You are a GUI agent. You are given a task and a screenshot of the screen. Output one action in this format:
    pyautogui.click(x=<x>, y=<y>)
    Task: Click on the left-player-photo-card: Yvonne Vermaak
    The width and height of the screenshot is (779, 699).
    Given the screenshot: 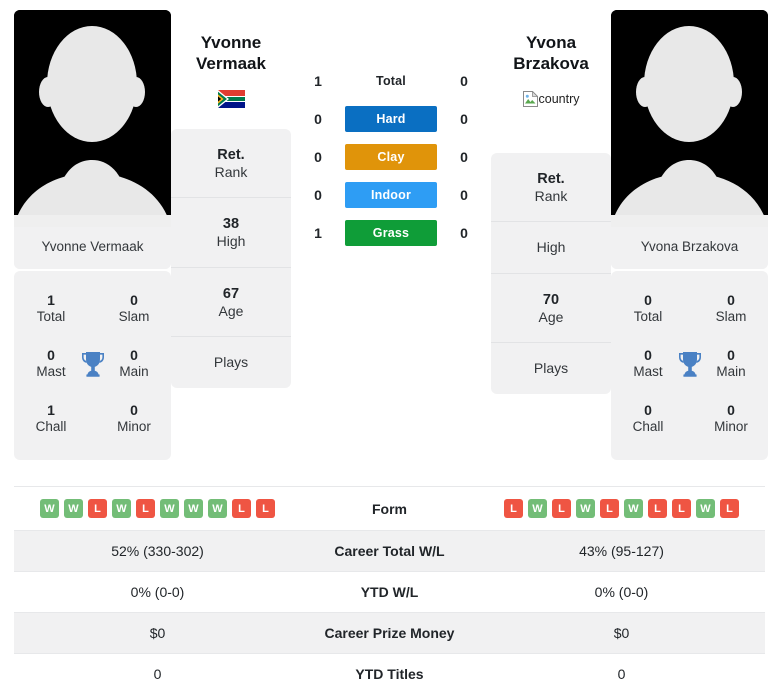 What is the action you would take?
    pyautogui.click(x=92, y=140)
    